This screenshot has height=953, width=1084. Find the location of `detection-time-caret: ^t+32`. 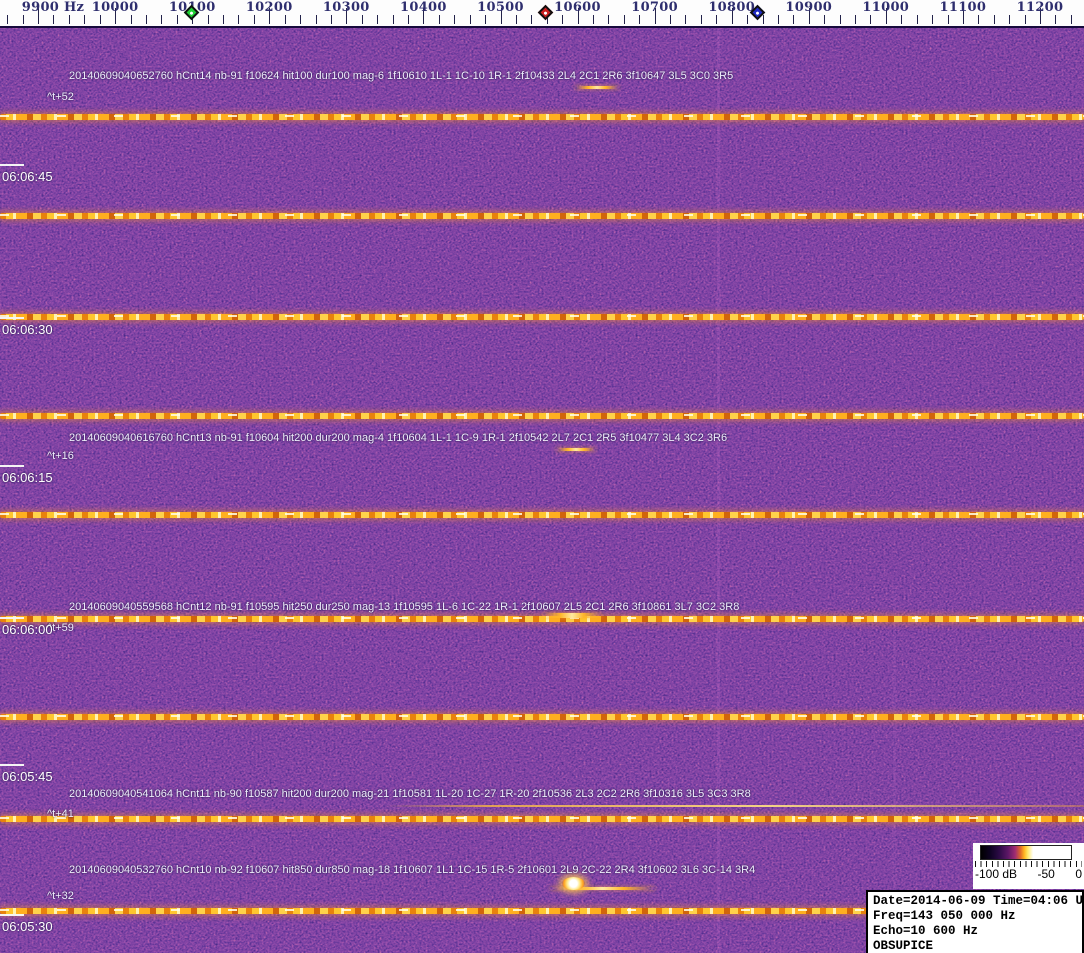

detection-time-caret: ^t+32 is located at coordinates (60, 896).